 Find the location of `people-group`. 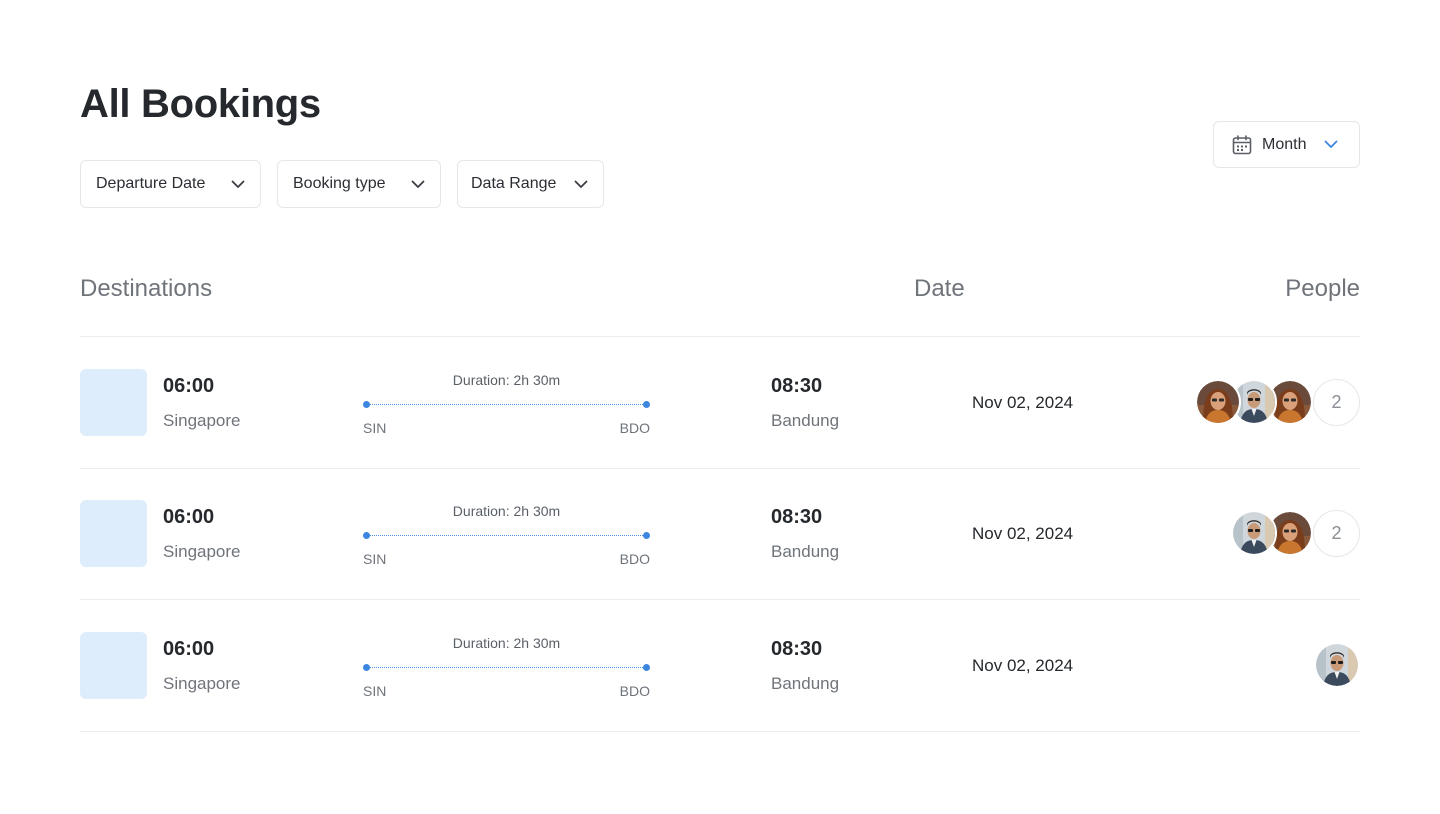

people-group is located at coordinates (1337, 665).